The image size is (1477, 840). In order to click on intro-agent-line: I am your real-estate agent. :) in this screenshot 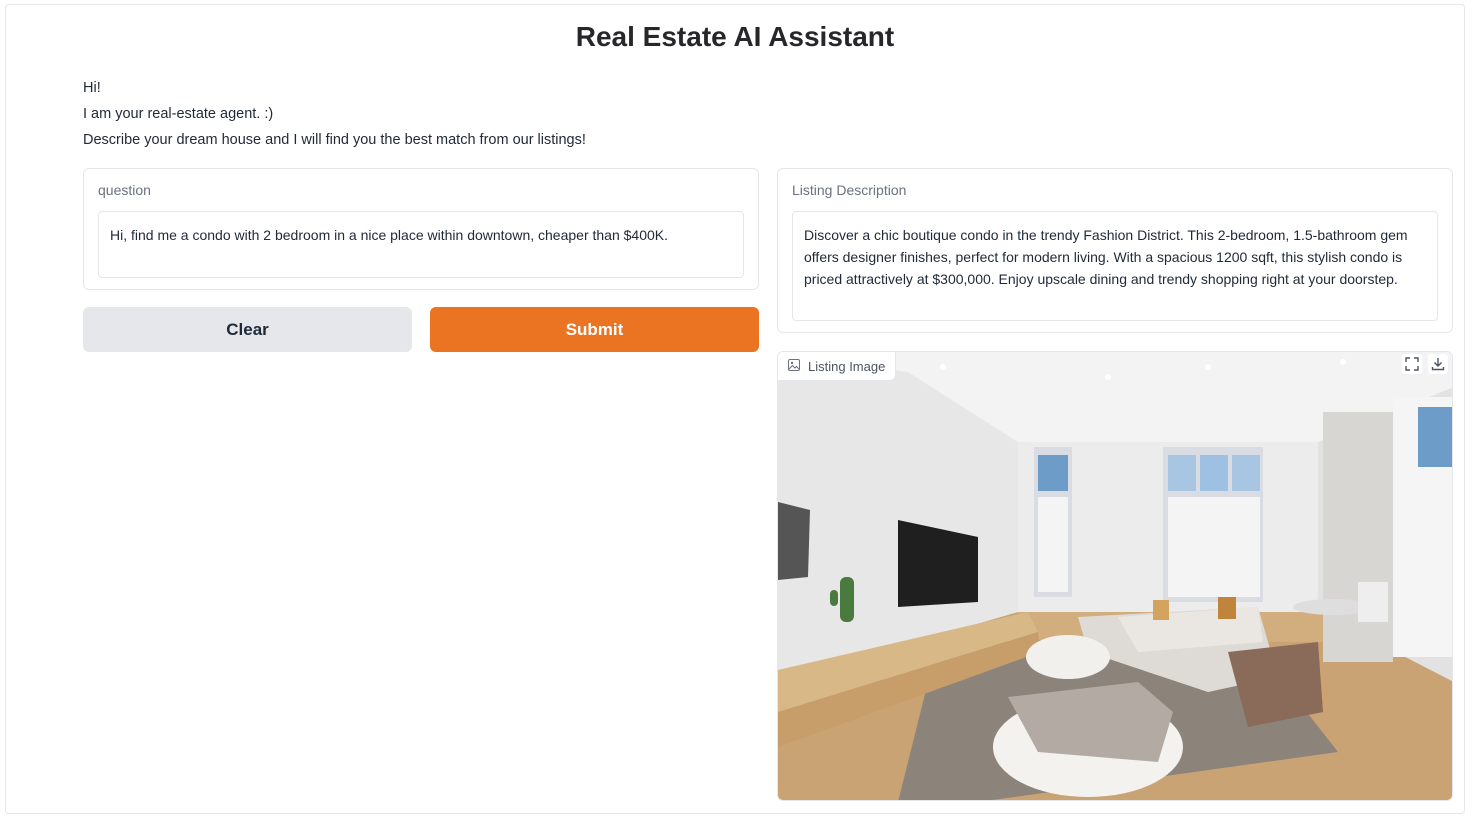, I will do `click(178, 114)`.